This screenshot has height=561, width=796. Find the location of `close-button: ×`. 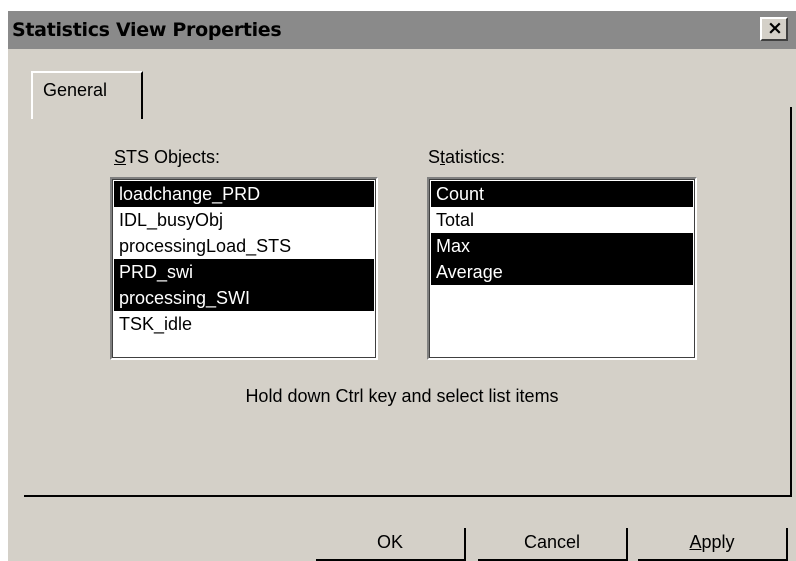

close-button: × is located at coordinates (774, 29).